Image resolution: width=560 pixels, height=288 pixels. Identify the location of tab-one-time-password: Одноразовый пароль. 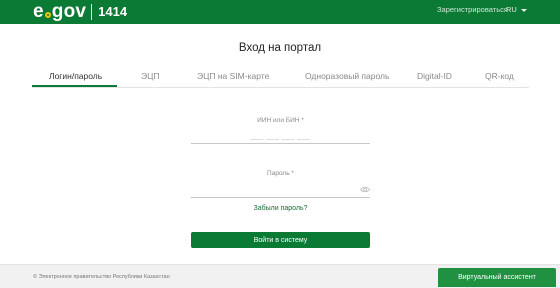
(347, 76).